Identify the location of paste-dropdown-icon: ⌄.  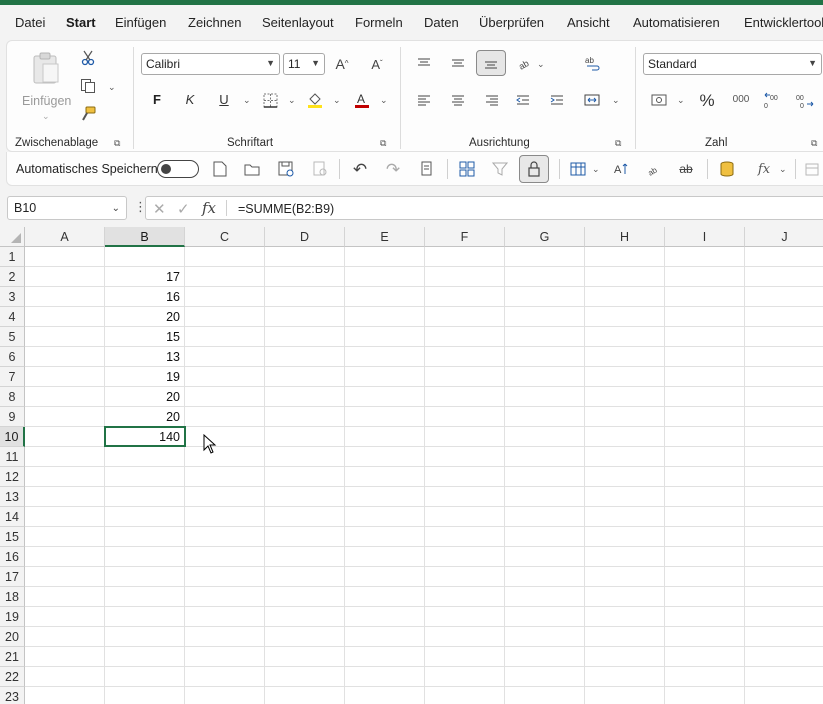
(46, 116).